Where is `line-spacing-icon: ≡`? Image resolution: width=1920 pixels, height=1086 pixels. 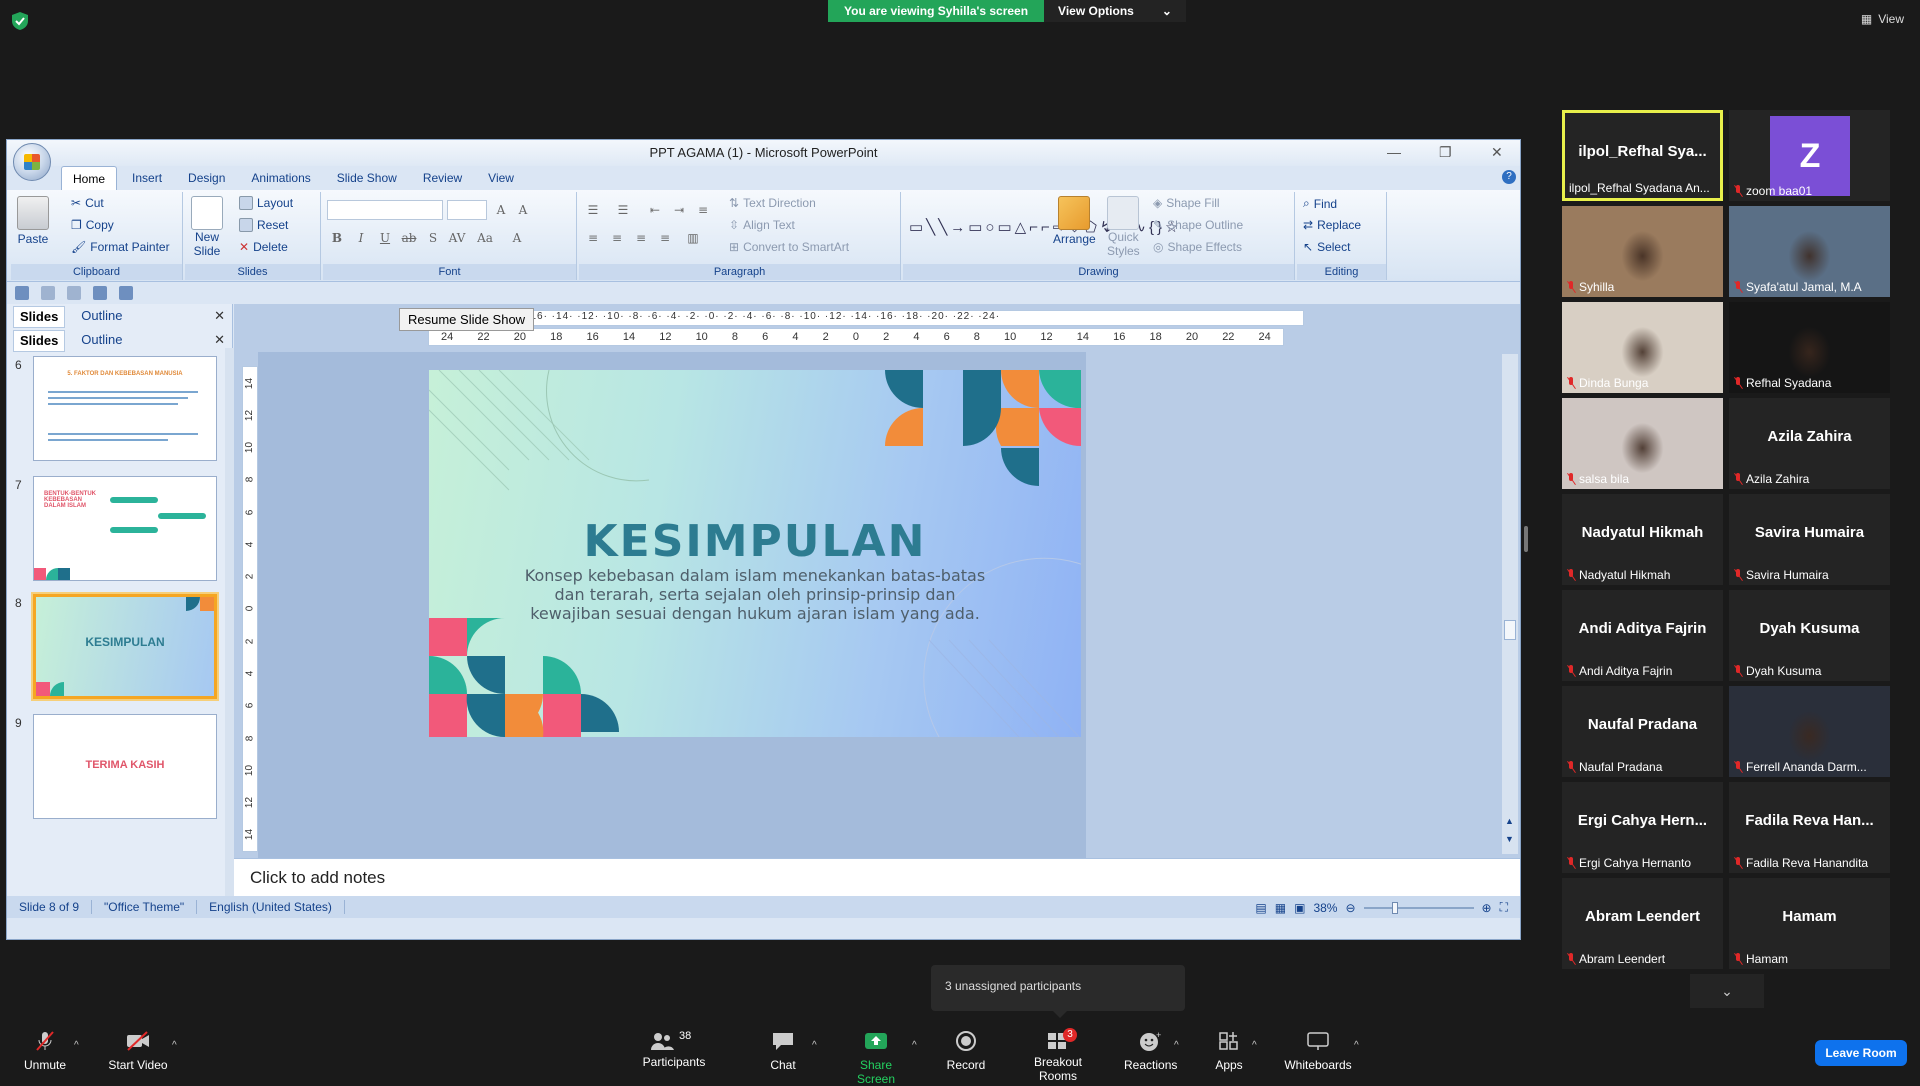
line-spacing-icon: ≡ is located at coordinates (703, 210).